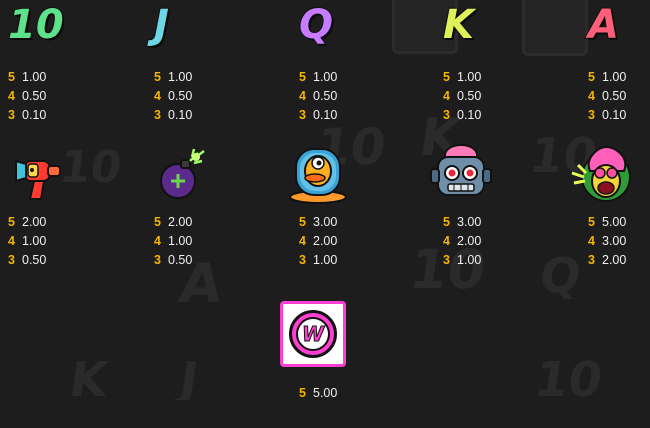  I want to click on ace-symbol: A, so click(617, 31).